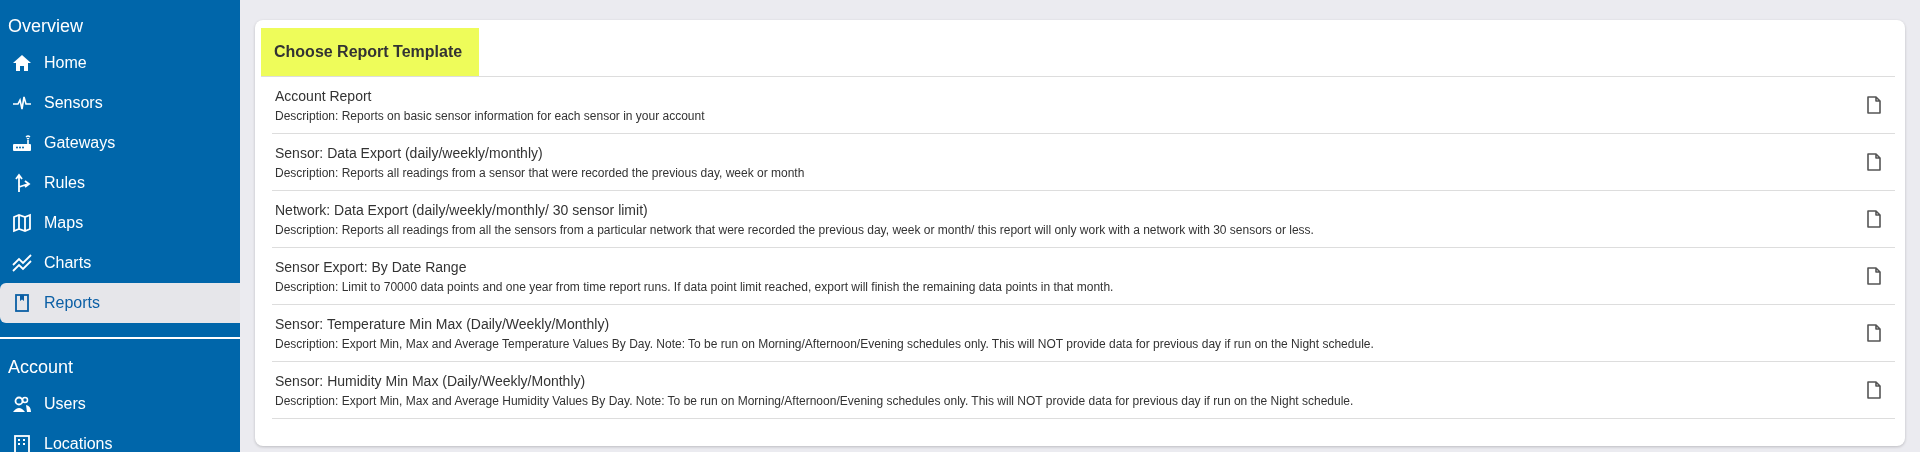 This screenshot has height=452, width=1920. I want to click on report-description: Description: Reports all readings from all the sensors from a particular network that were recorded the previous day, week or month/ this report will only work with a network with 30 sensors or less., so click(794, 229).